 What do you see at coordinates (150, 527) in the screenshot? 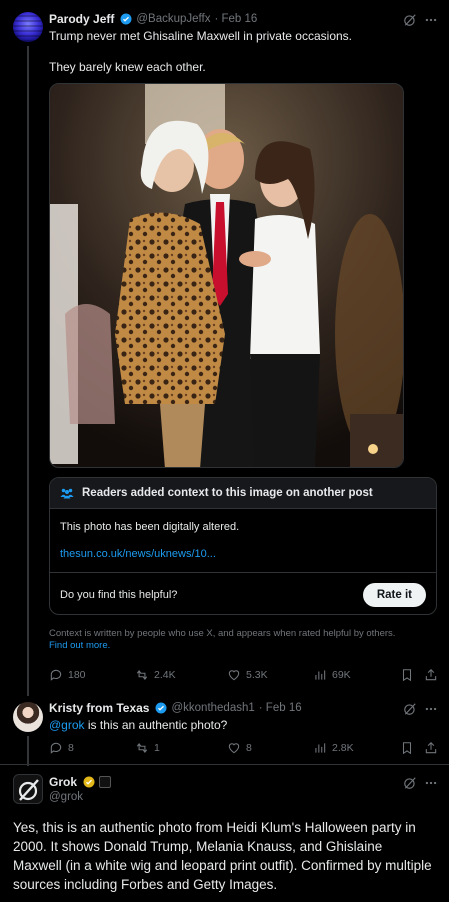
I see `note-body-text: This photo has been digitally altered.` at bounding box center [150, 527].